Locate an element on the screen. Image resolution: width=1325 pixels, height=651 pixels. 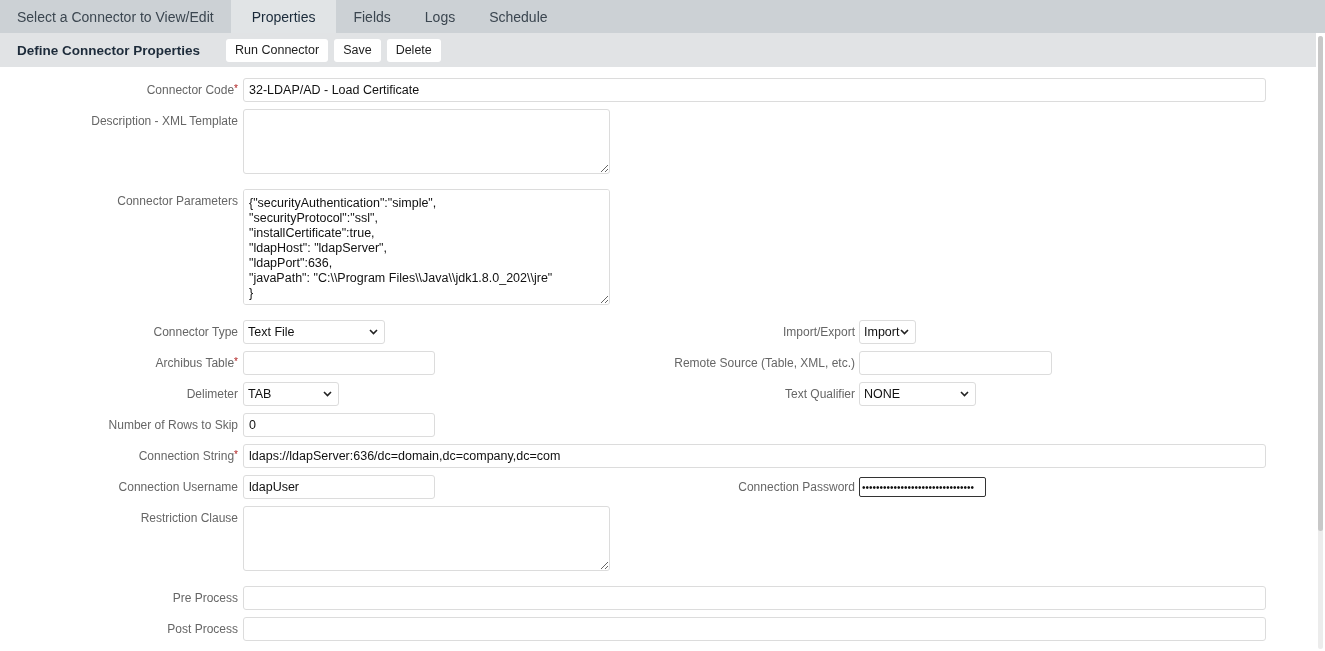
dropdown: TAB is located at coordinates (291, 394).